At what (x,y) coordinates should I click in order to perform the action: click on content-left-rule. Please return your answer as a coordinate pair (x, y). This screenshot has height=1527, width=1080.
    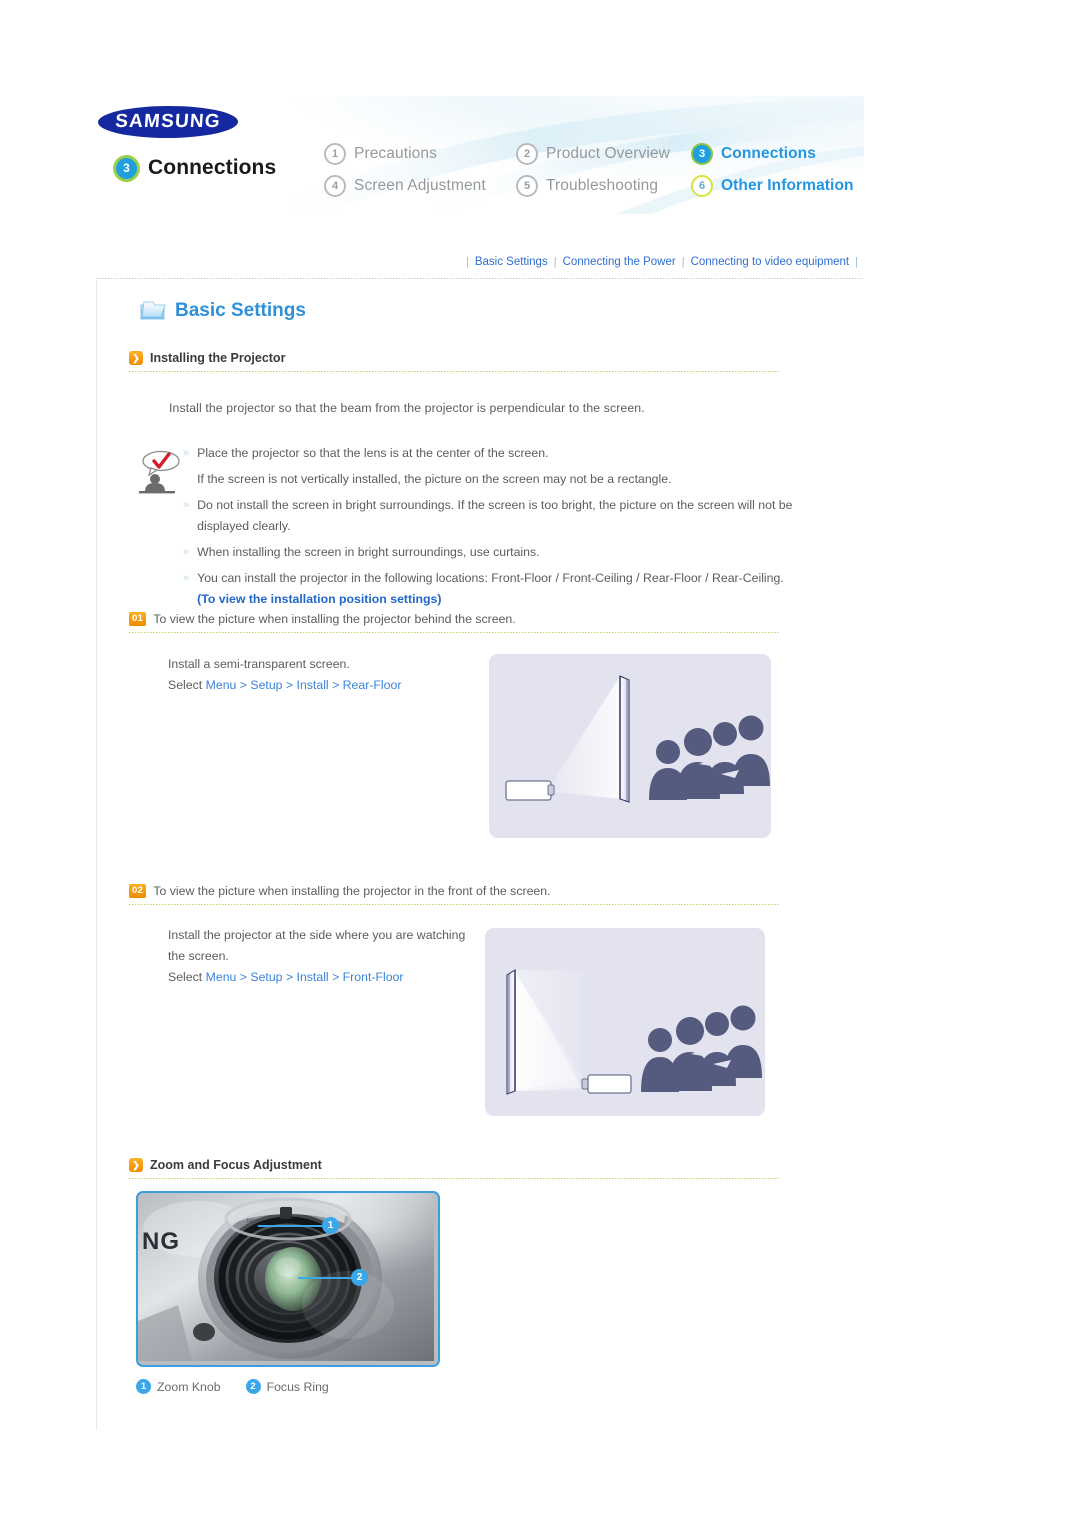
    Looking at the image, I should click on (96, 855).